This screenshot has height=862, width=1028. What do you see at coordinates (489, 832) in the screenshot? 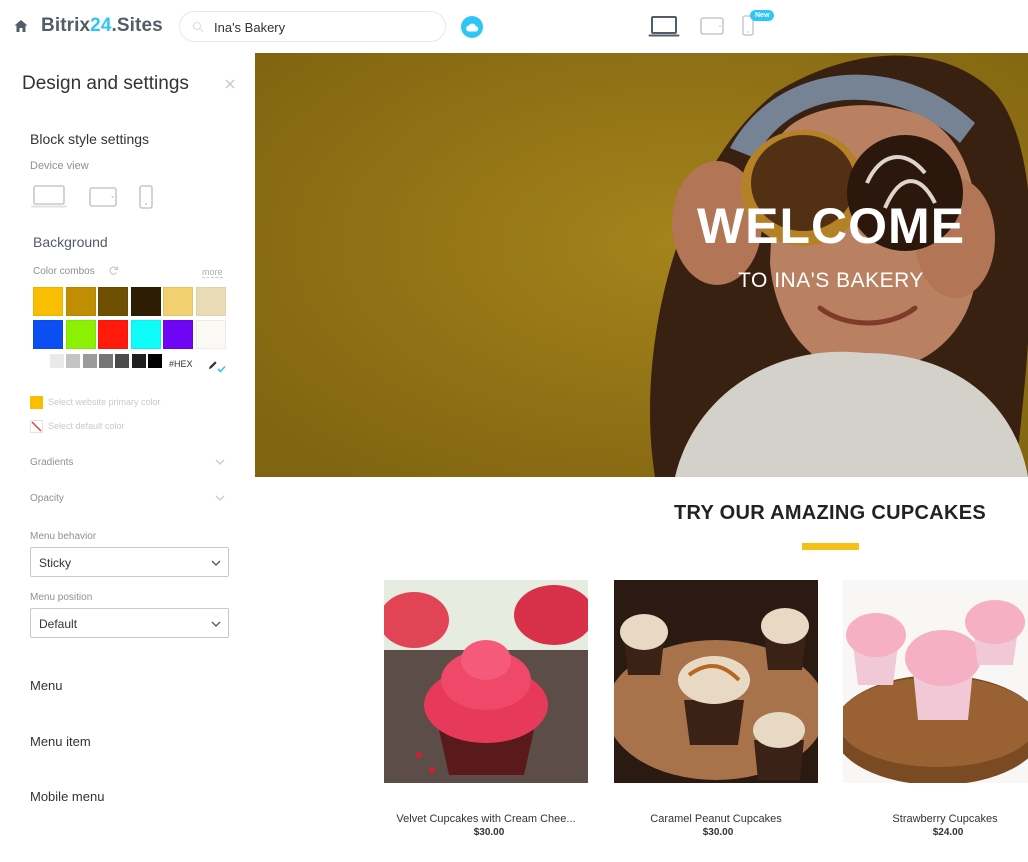
I see `product-price-velvet: $30.00` at bounding box center [489, 832].